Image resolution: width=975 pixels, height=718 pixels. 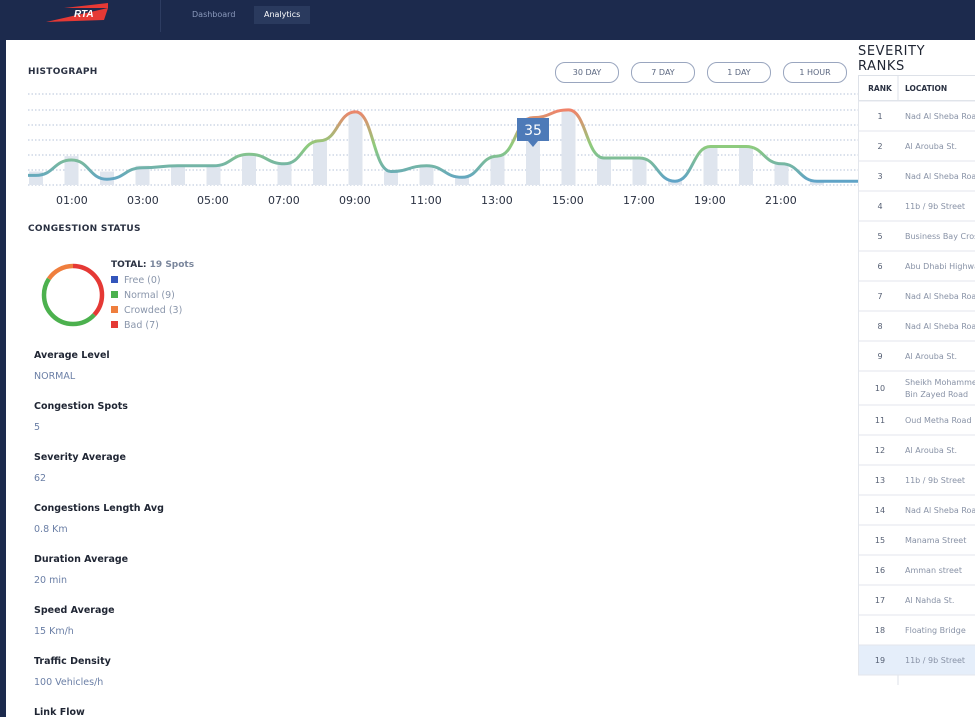 I want to click on legend-item-normal: Normal (9), so click(x=143, y=295).